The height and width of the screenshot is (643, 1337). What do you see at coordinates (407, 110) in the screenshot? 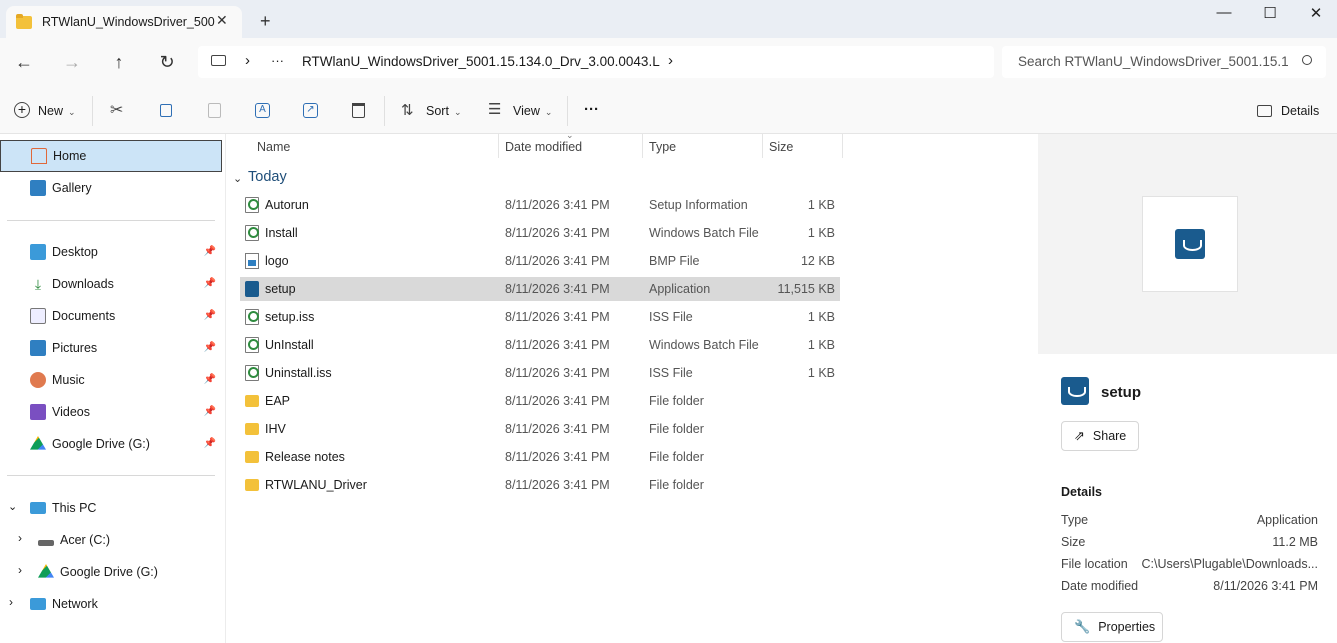
I see `sort-icon: ⇅` at bounding box center [407, 110].